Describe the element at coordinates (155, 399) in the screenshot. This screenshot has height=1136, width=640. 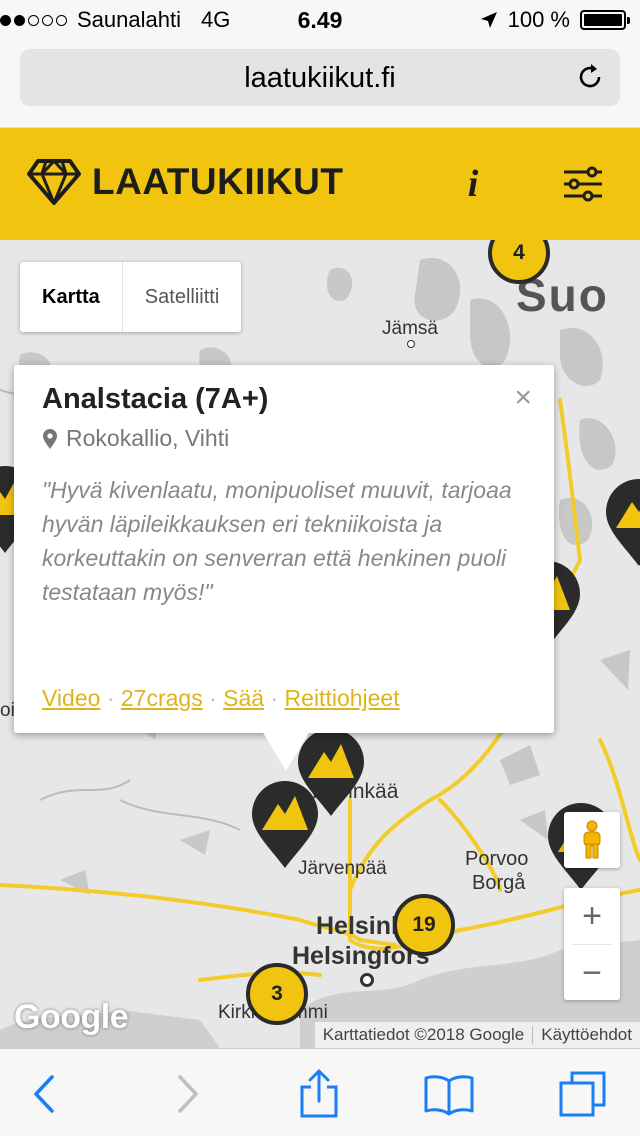
I see `popup-title: Analstacia (7A+)` at that location.